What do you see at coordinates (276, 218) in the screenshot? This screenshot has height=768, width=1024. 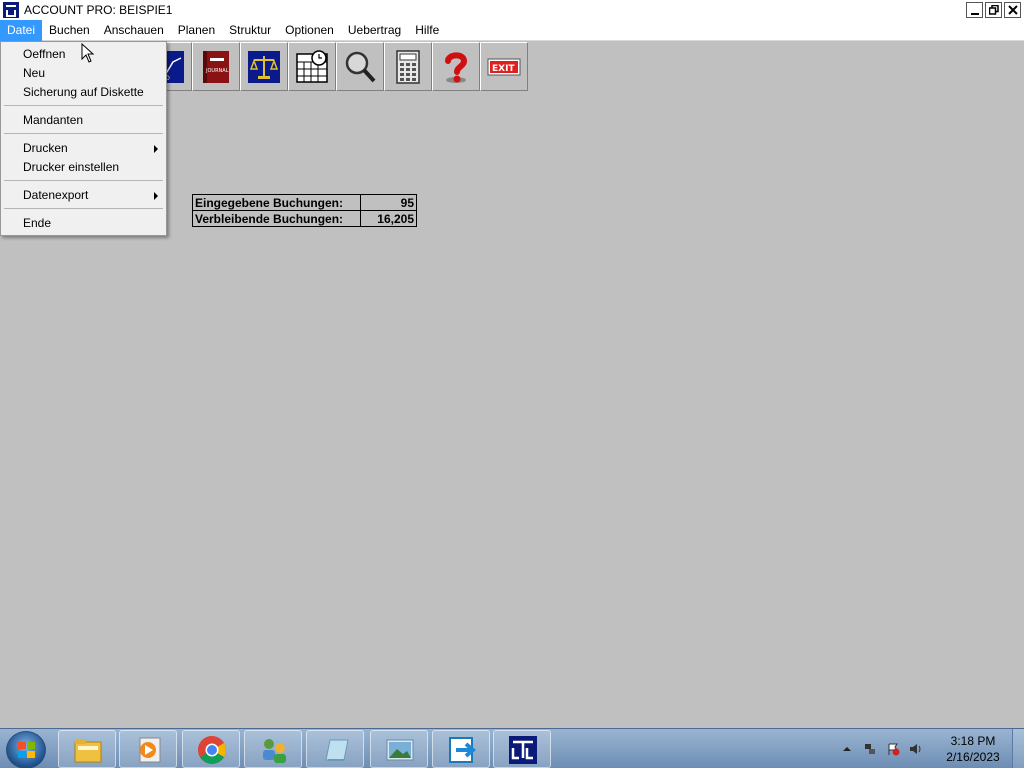 I see `remaining-bookings-label: Verbleibende Buchungen:` at bounding box center [276, 218].